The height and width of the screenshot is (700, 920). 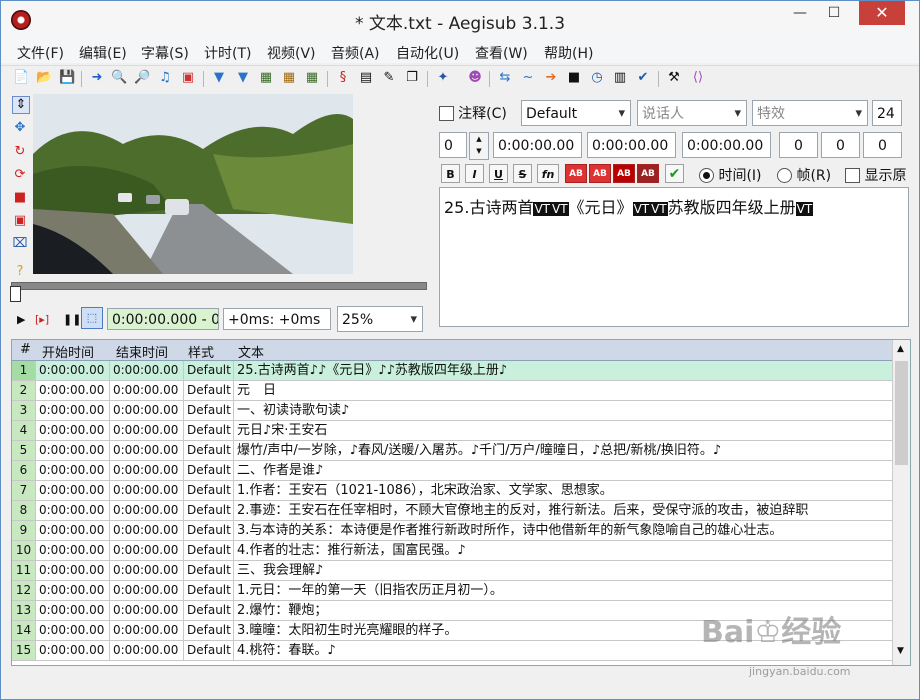 What do you see at coordinates (498, 173) in the screenshot?
I see `underline-button: U` at bounding box center [498, 173].